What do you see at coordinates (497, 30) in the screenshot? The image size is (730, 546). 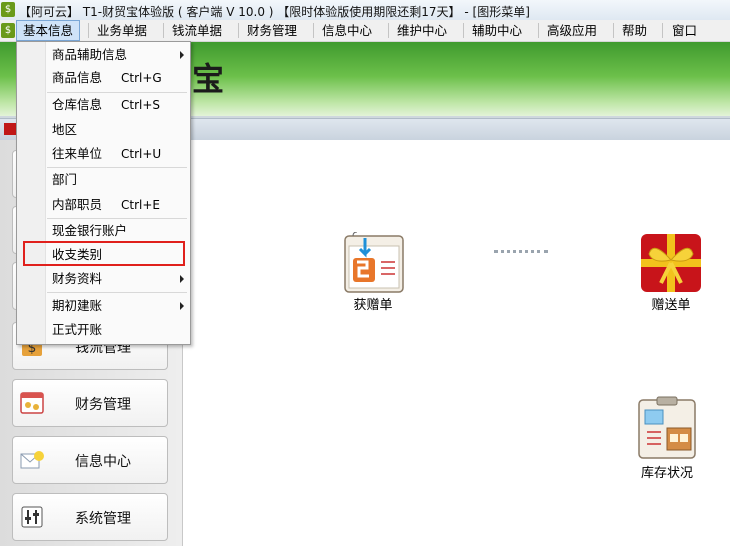 I see `menu-assist-center: 辅助中心` at bounding box center [497, 30].